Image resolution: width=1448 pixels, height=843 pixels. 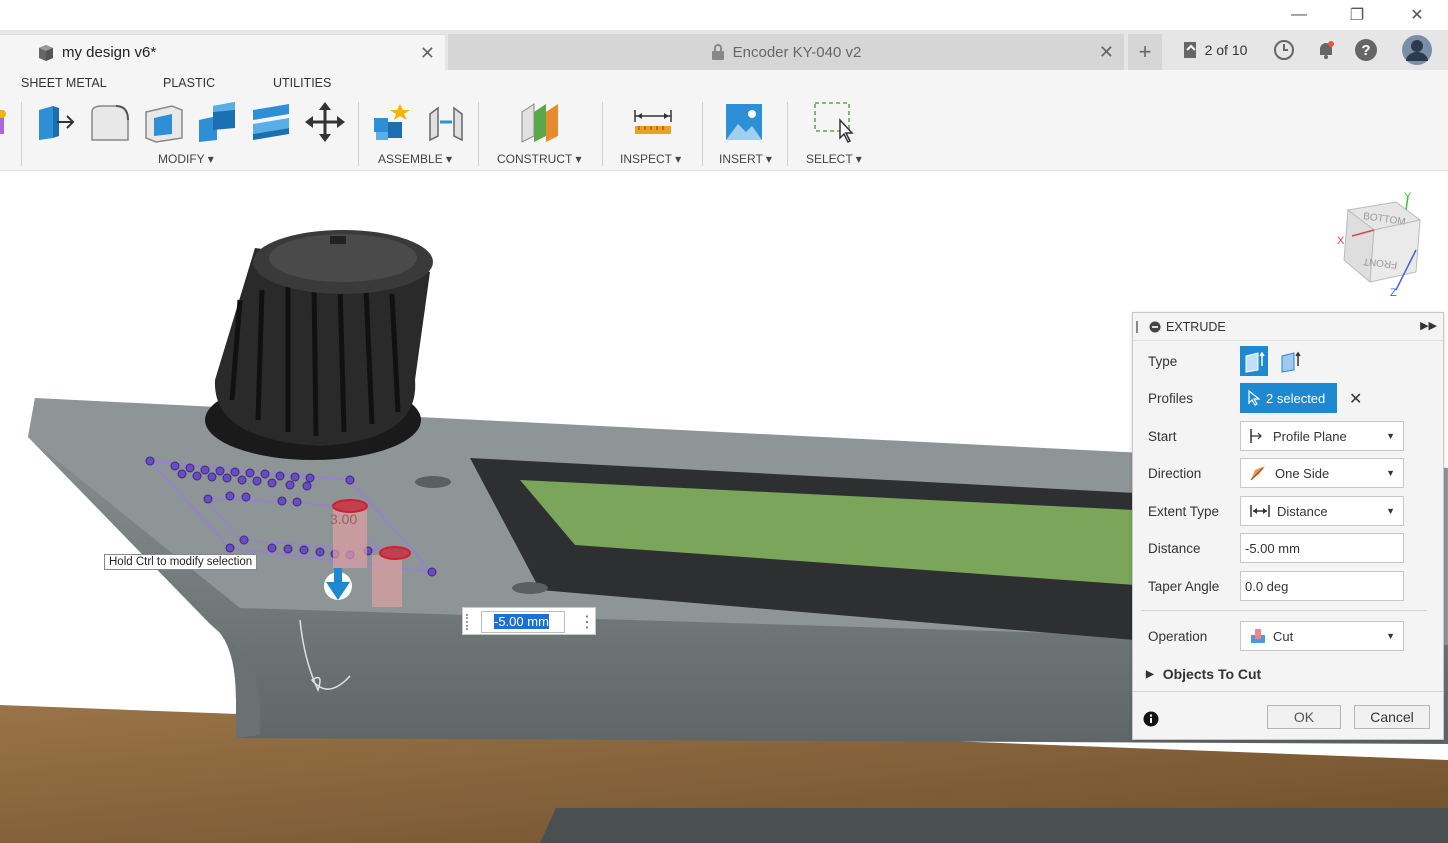 I want to click on insert-image-icon, so click(x=744, y=122).